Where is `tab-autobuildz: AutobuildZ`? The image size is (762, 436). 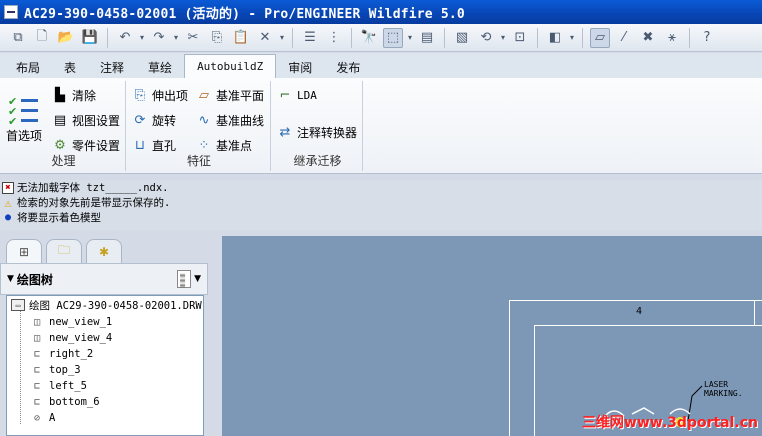
tab-autobuildz: AutobuildZ is located at coordinates (230, 66).